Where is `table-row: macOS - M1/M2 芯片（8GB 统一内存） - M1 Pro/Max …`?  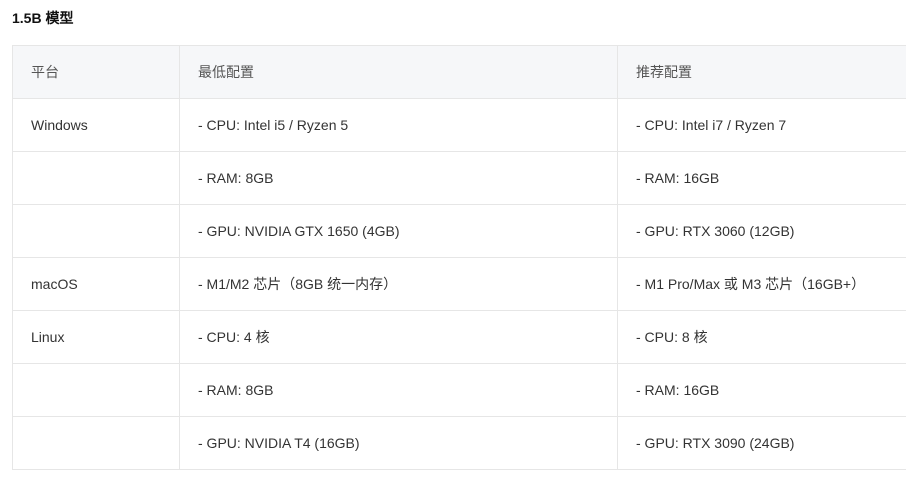 table-row: macOS - M1/M2 芯片（8GB 统一内存） - M1 Pro/Max … is located at coordinates (459, 284).